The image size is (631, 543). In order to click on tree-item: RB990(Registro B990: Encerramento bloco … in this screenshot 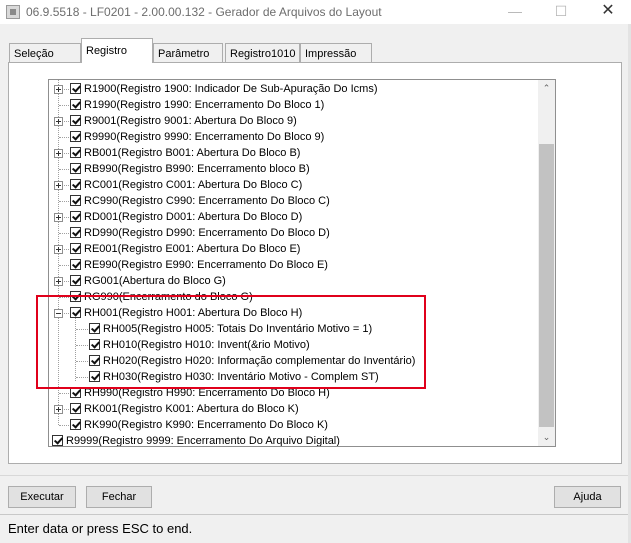, I will do `click(294, 169)`.